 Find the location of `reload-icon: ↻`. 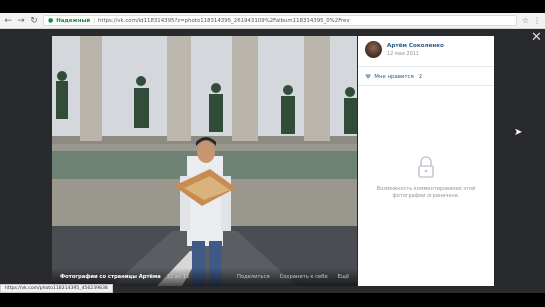

reload-icon: ↻ is located at coordinates (34, 21).